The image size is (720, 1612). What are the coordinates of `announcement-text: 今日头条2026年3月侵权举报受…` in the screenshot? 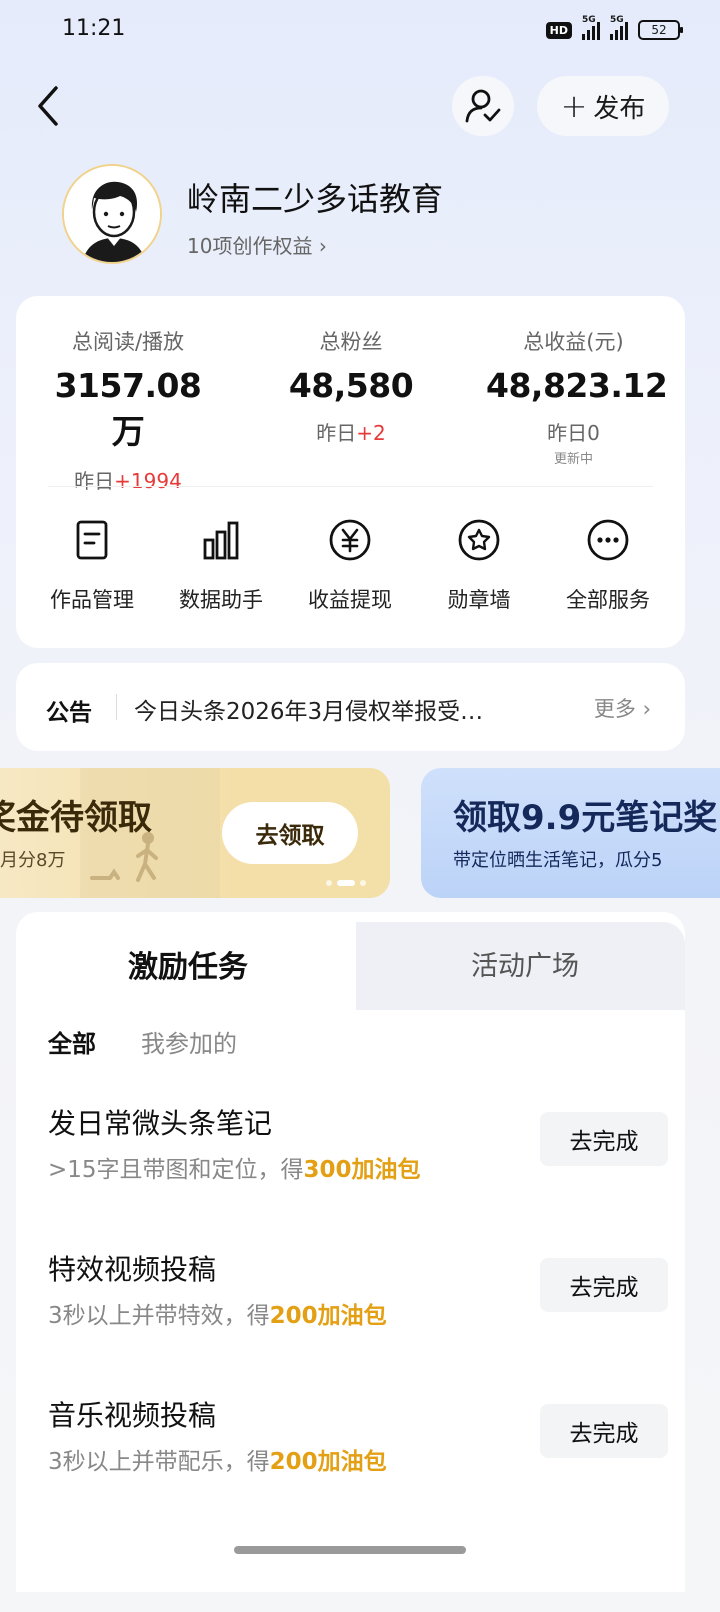 It's located at (334, 709).